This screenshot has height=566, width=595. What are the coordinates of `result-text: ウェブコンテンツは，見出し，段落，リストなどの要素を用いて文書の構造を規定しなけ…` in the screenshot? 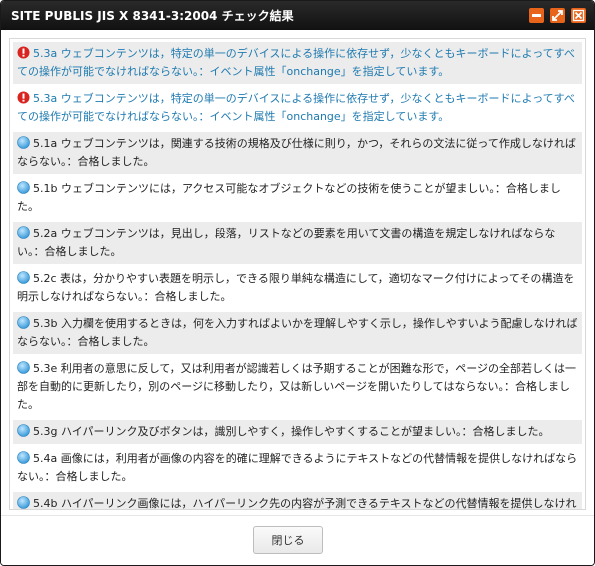 It's located at (286, 242).